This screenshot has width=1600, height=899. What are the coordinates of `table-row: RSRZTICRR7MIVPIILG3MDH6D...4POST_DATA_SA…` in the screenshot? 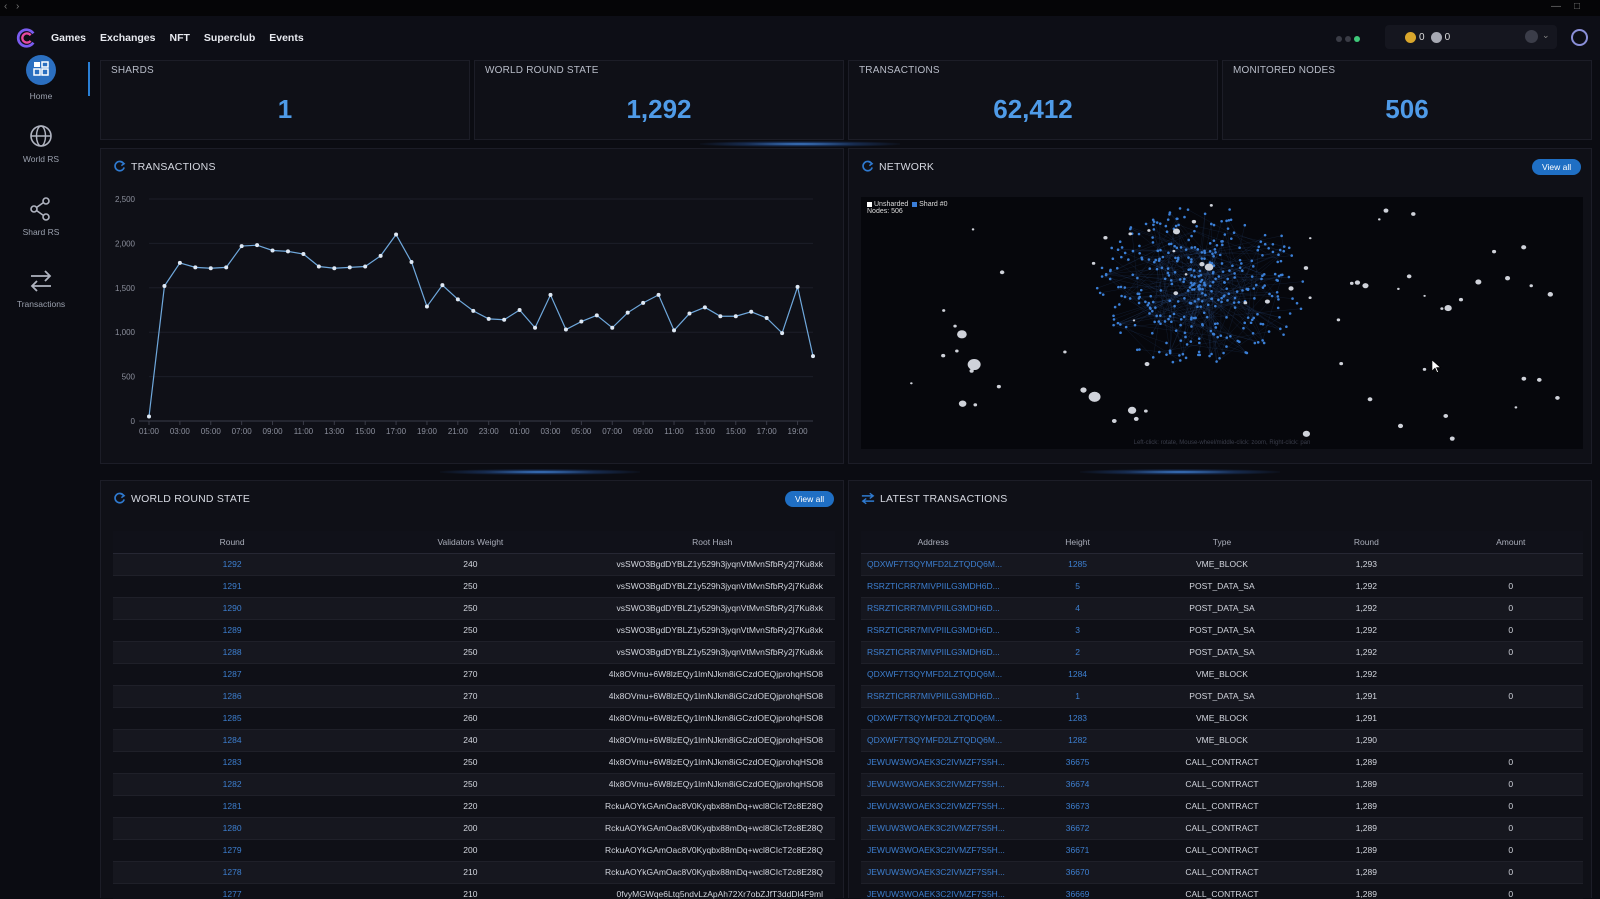 It's located at (1222, 608).